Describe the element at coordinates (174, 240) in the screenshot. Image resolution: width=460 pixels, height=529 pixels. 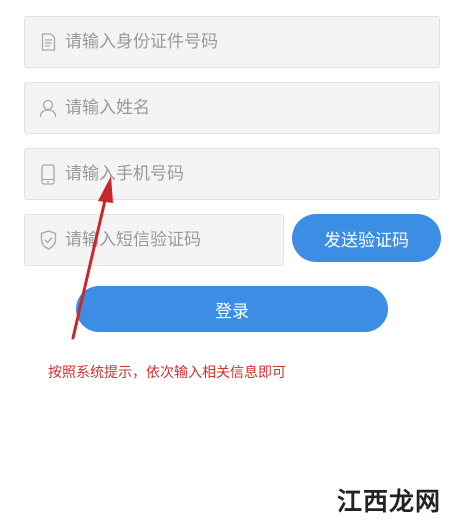
I see `sms-code-input` at that location.